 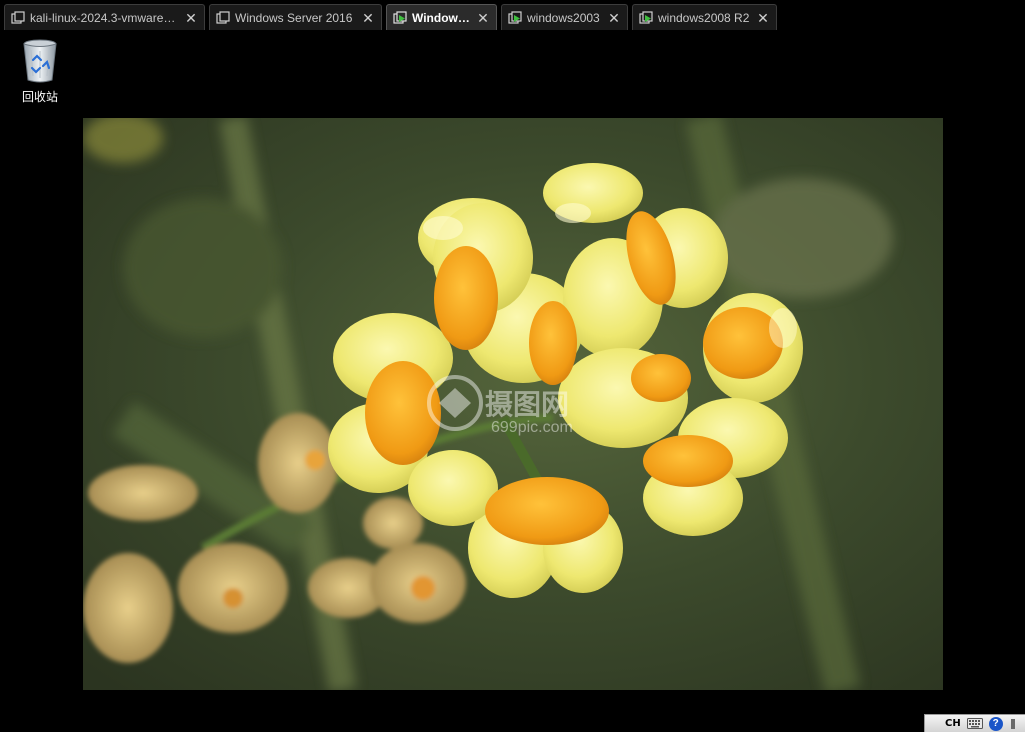 I want to click on tab-label: windows2003, so click(x=563, y=17).